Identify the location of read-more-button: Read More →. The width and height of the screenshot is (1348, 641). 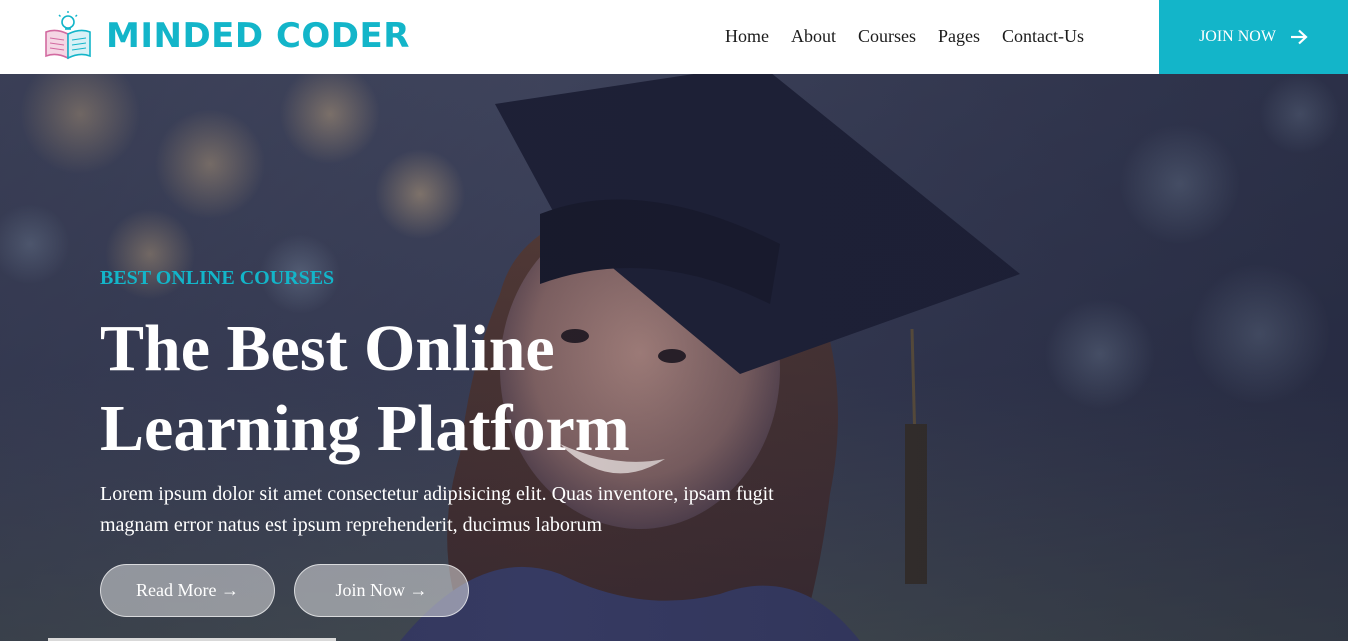
(187, 590).